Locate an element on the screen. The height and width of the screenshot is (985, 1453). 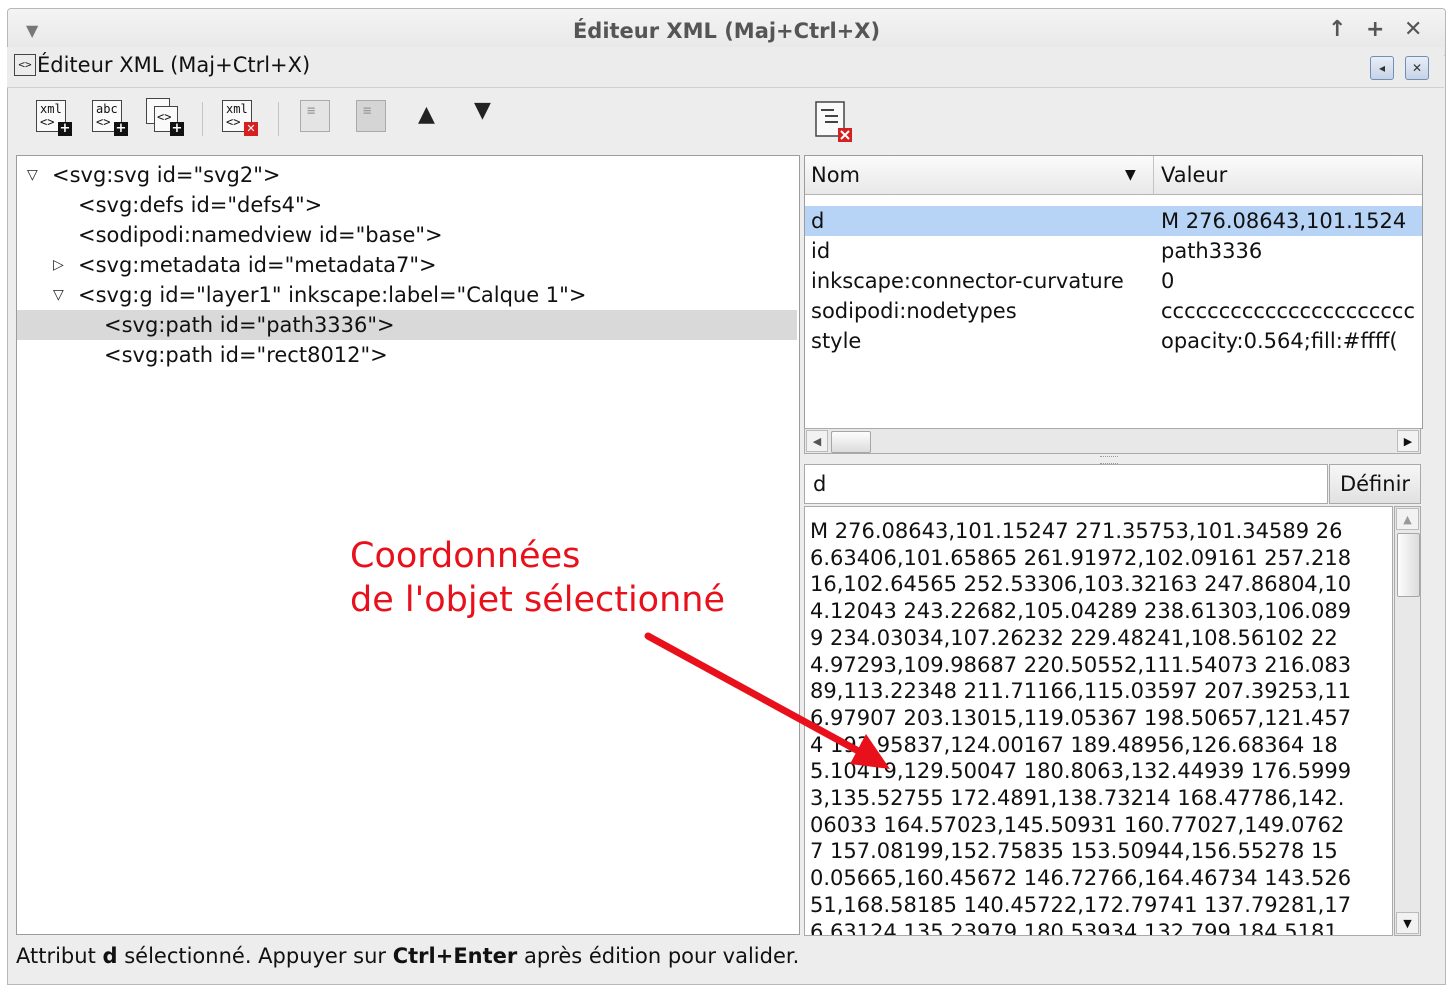
tree-node-label: <sodipodi:namedview id="base"> is located at coordinates (260, 235).